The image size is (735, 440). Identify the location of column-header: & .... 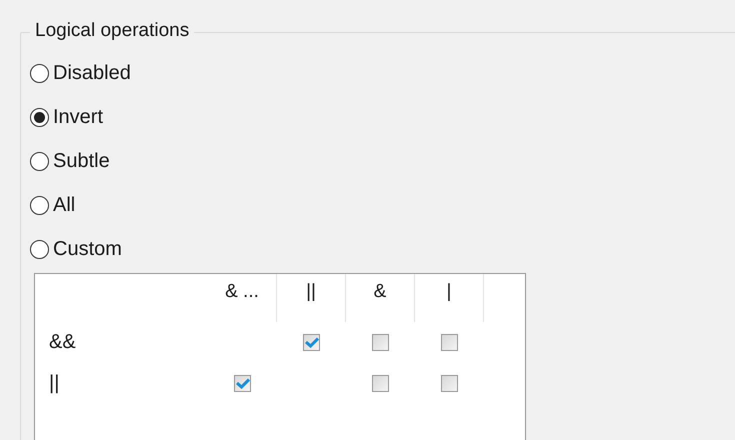
(242, 292).